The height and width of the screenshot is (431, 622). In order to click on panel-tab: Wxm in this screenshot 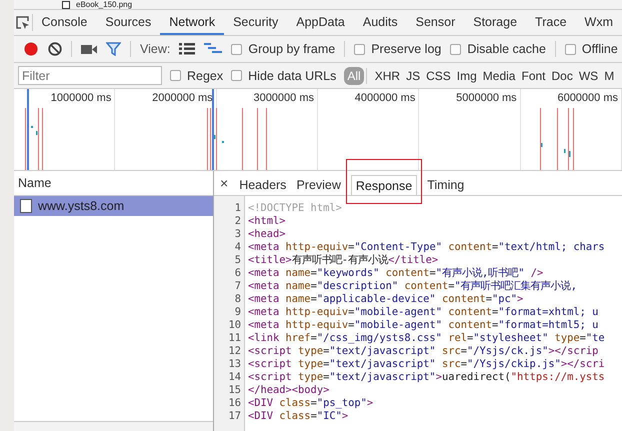, I will do `click(599, 22)`.